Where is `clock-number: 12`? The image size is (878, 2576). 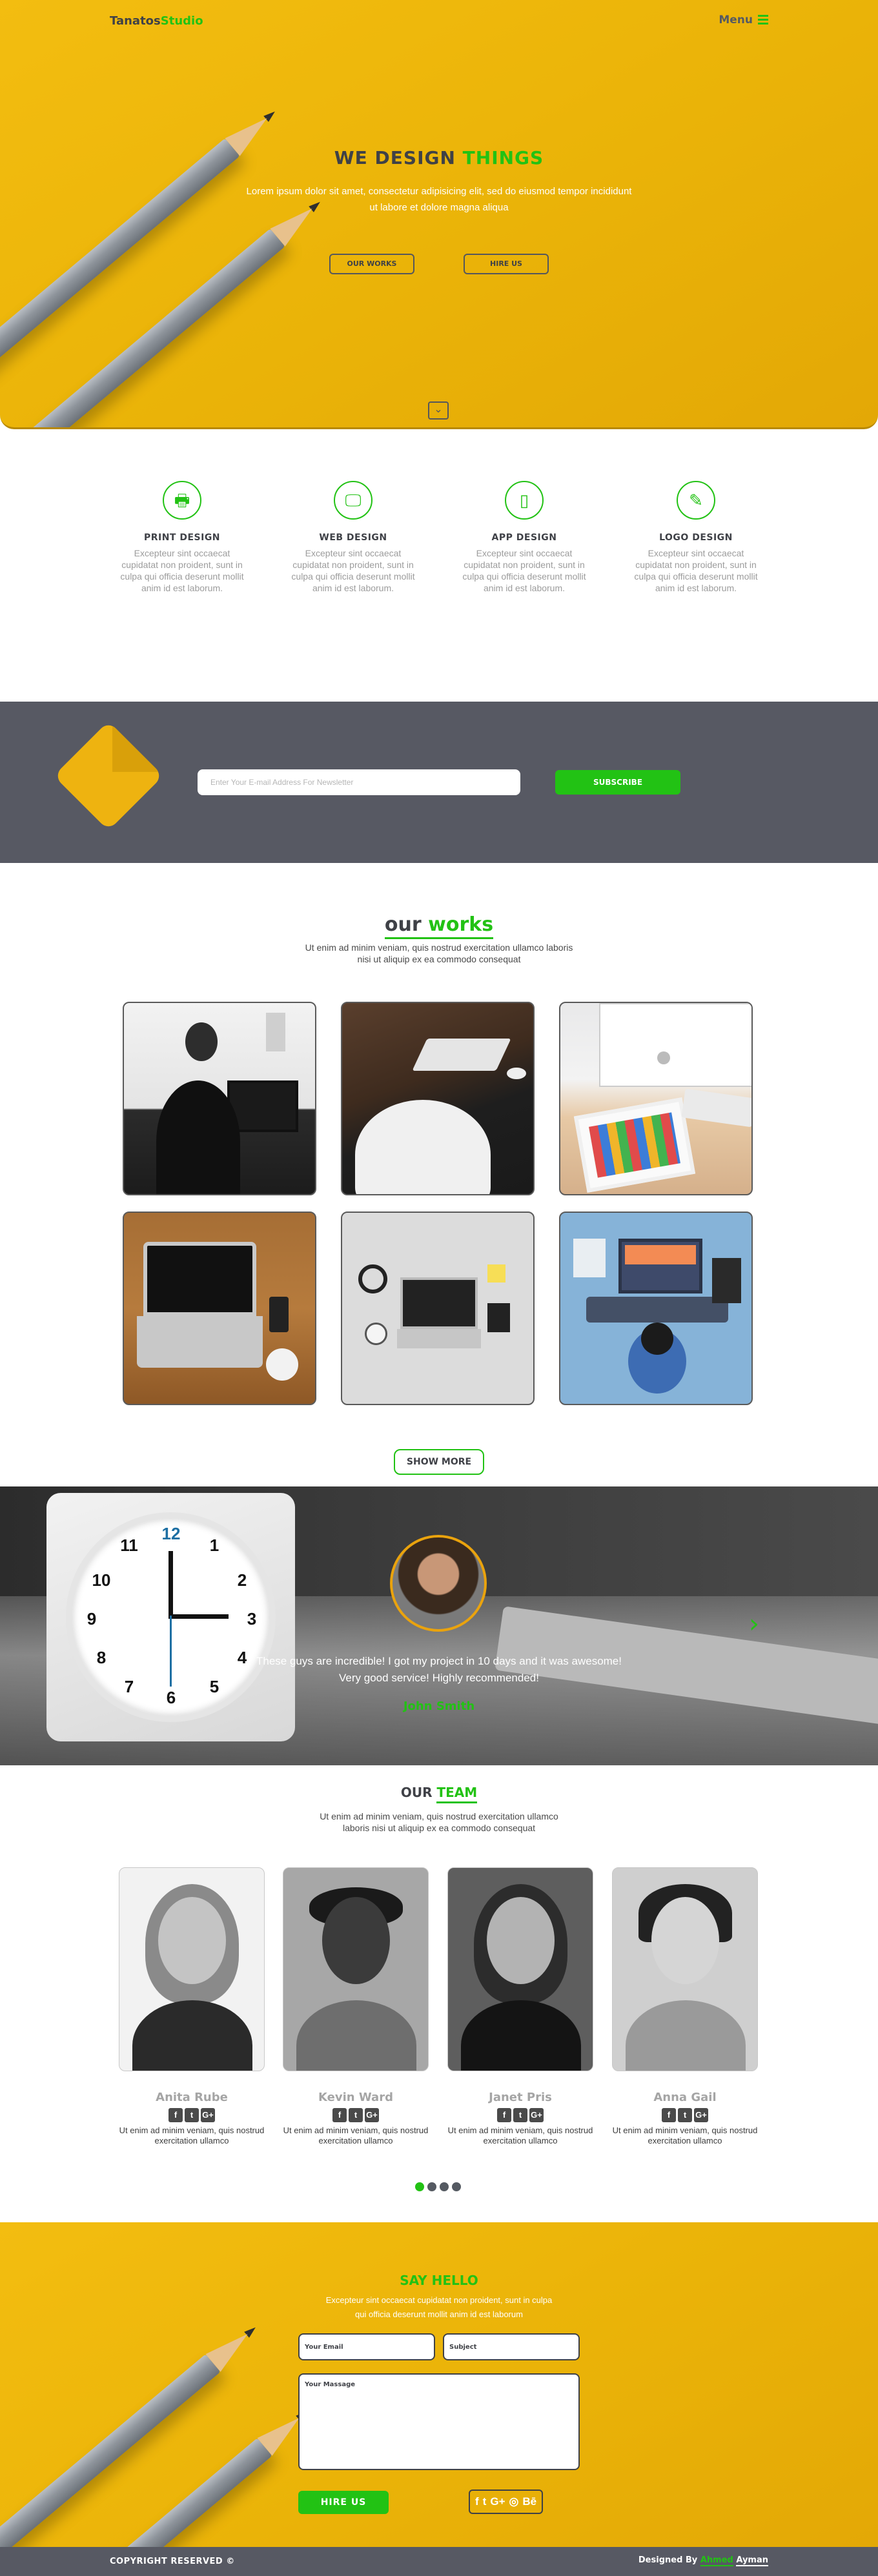 clock-number: 12 is located at coordinates (171, 1533).